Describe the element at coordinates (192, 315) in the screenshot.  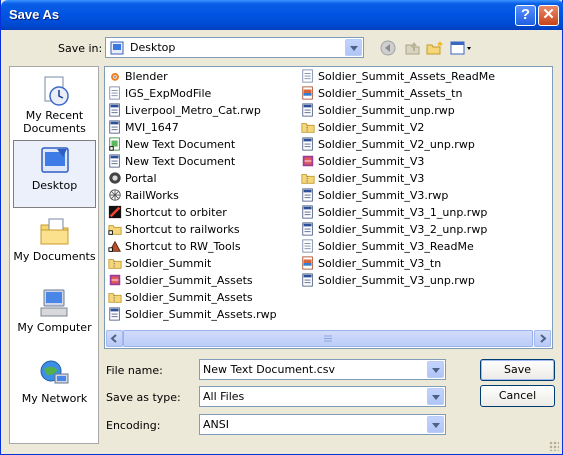
I see `file-item: Soldier_Summit_Assets.rwp` at that location.